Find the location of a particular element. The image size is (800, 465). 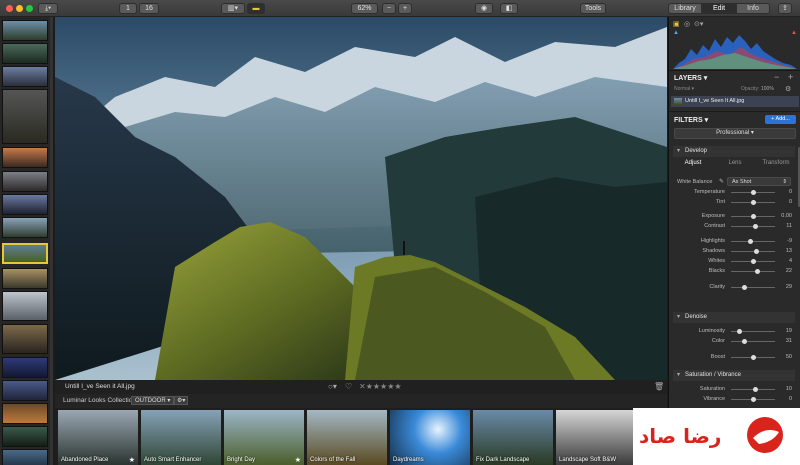

look-thumb: Abandoned Place ★ is located at coordinates (98, 437).